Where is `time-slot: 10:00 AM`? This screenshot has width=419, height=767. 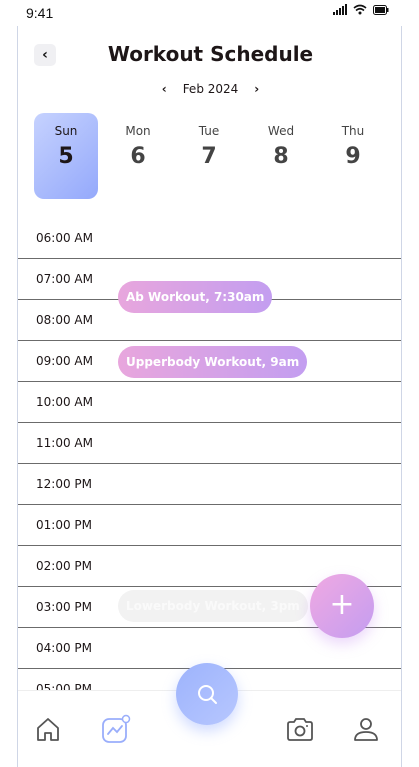 time-slot: 10:00 AM is located at coordinates (209, 402).